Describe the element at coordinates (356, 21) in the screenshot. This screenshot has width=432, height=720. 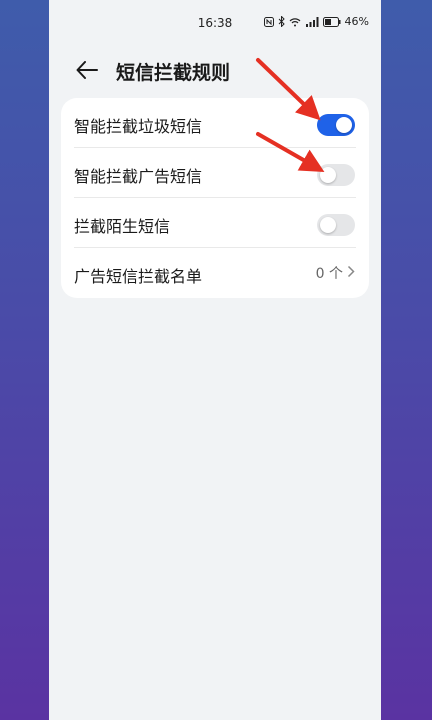
I see `battery-percent: 46%` at that location.